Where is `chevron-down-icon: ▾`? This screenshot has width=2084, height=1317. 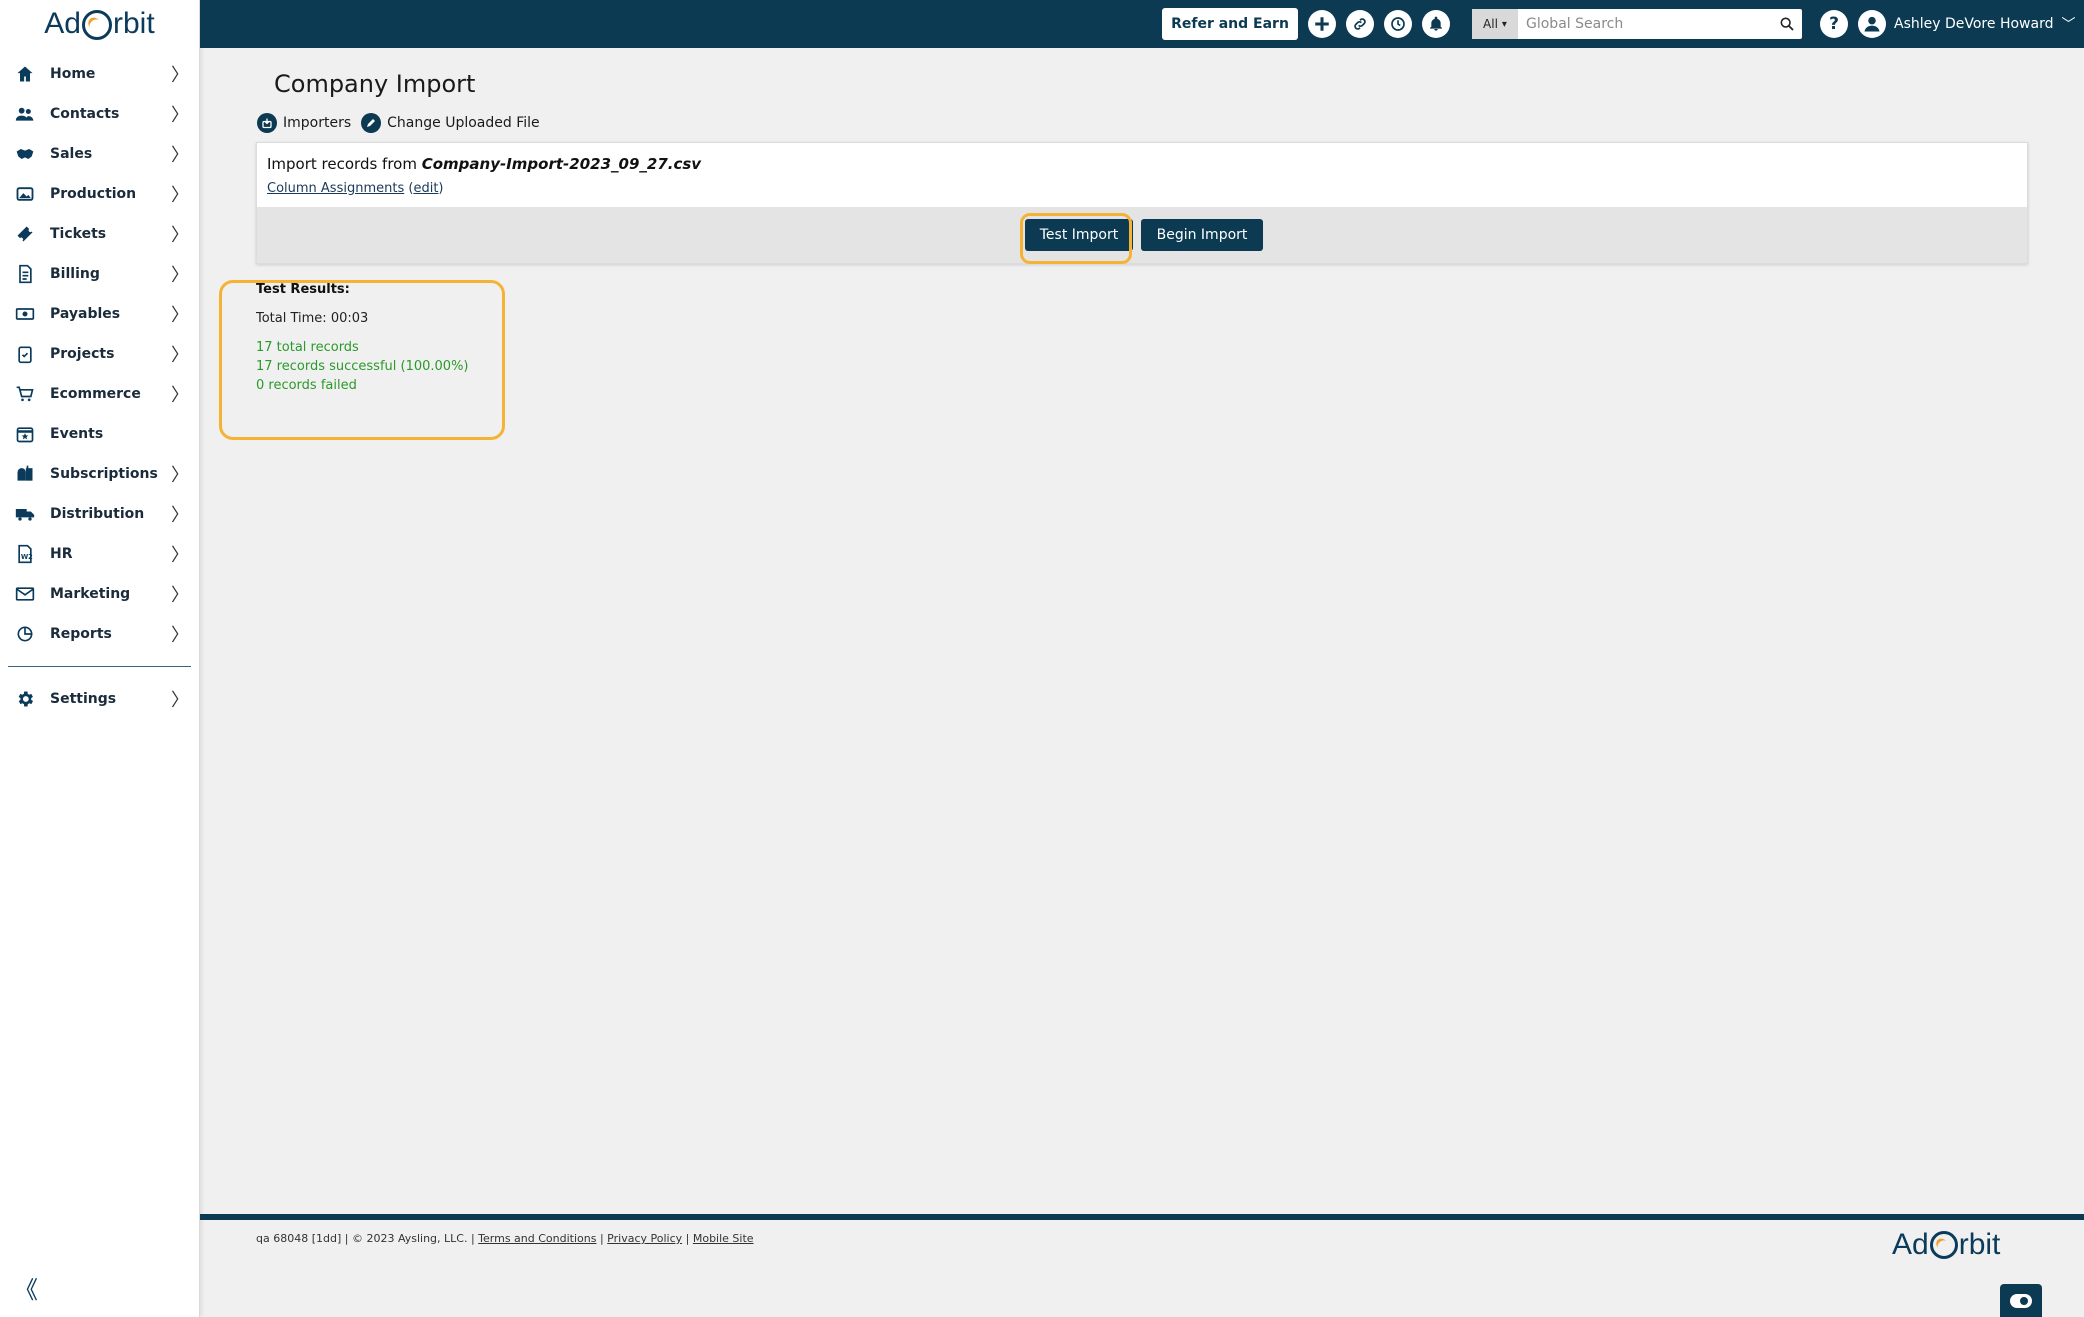 chevron-down-icon: ▾ is located at coordinates (1504, 24).